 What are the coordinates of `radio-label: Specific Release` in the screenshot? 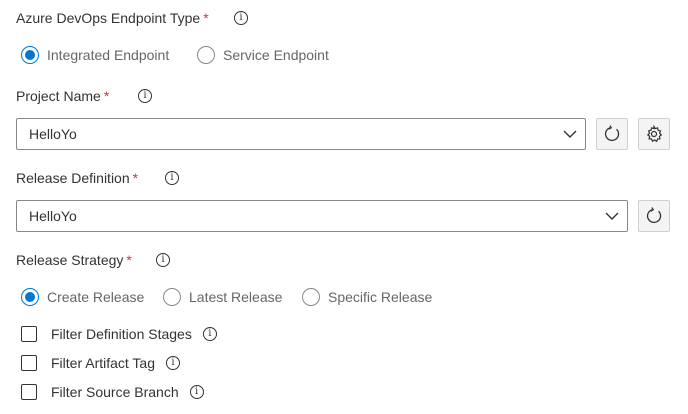 It's located at (380, 297).